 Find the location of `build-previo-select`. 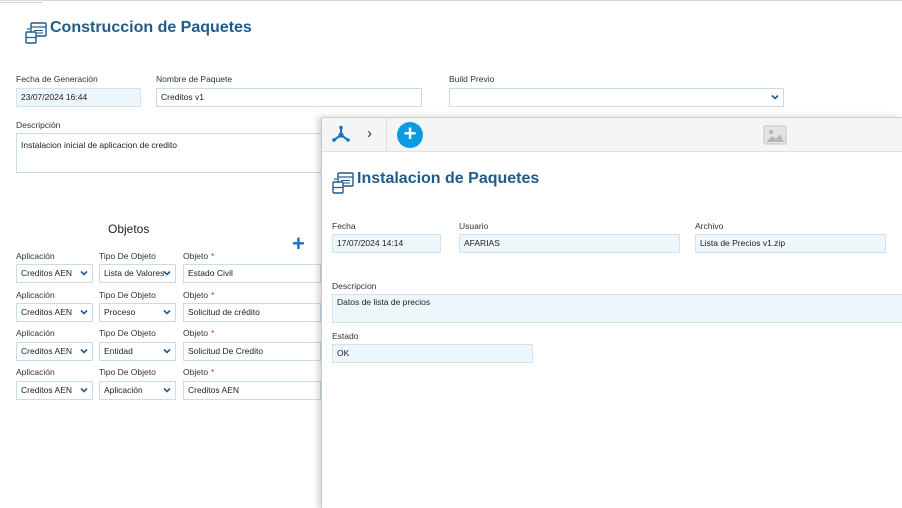

build-previo-select is located at coordinates (616, 97).